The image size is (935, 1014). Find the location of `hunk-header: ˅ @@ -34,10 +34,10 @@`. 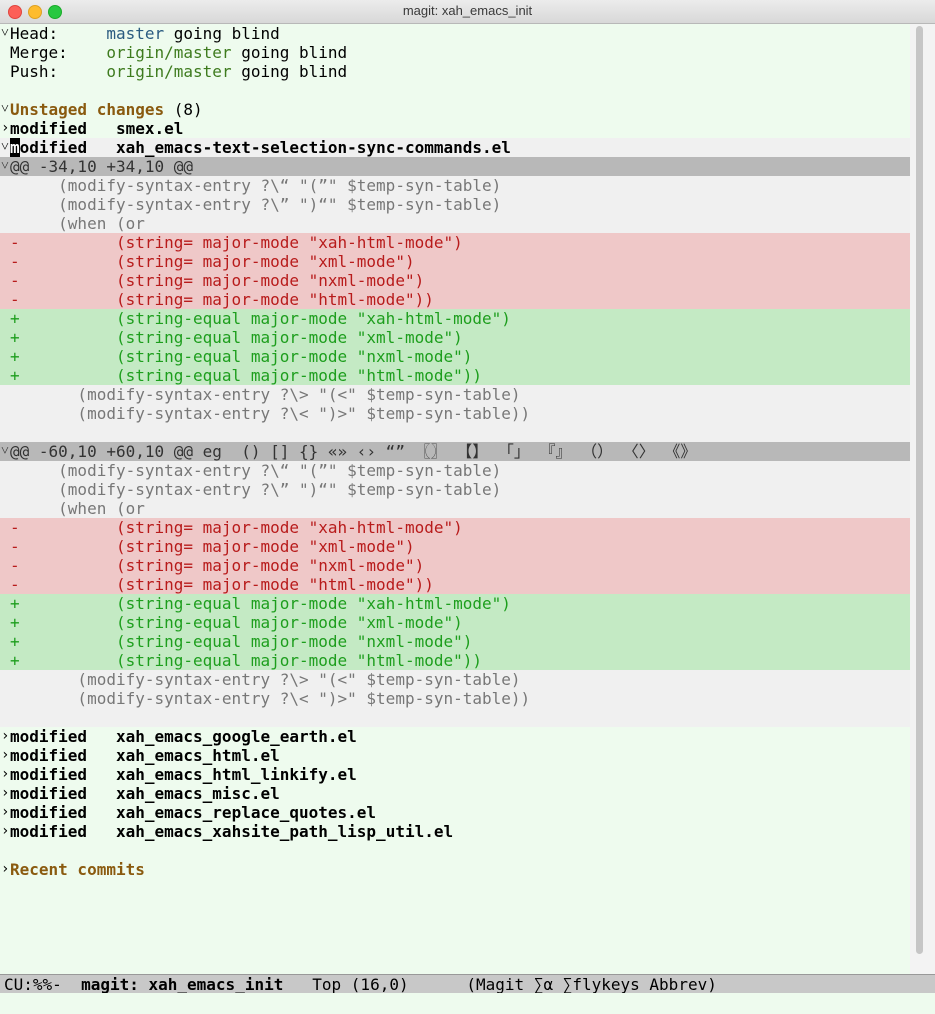

hunk-header: ˅ @@ -34,10 +34,10 @@ is located at coordinates (455, 166).